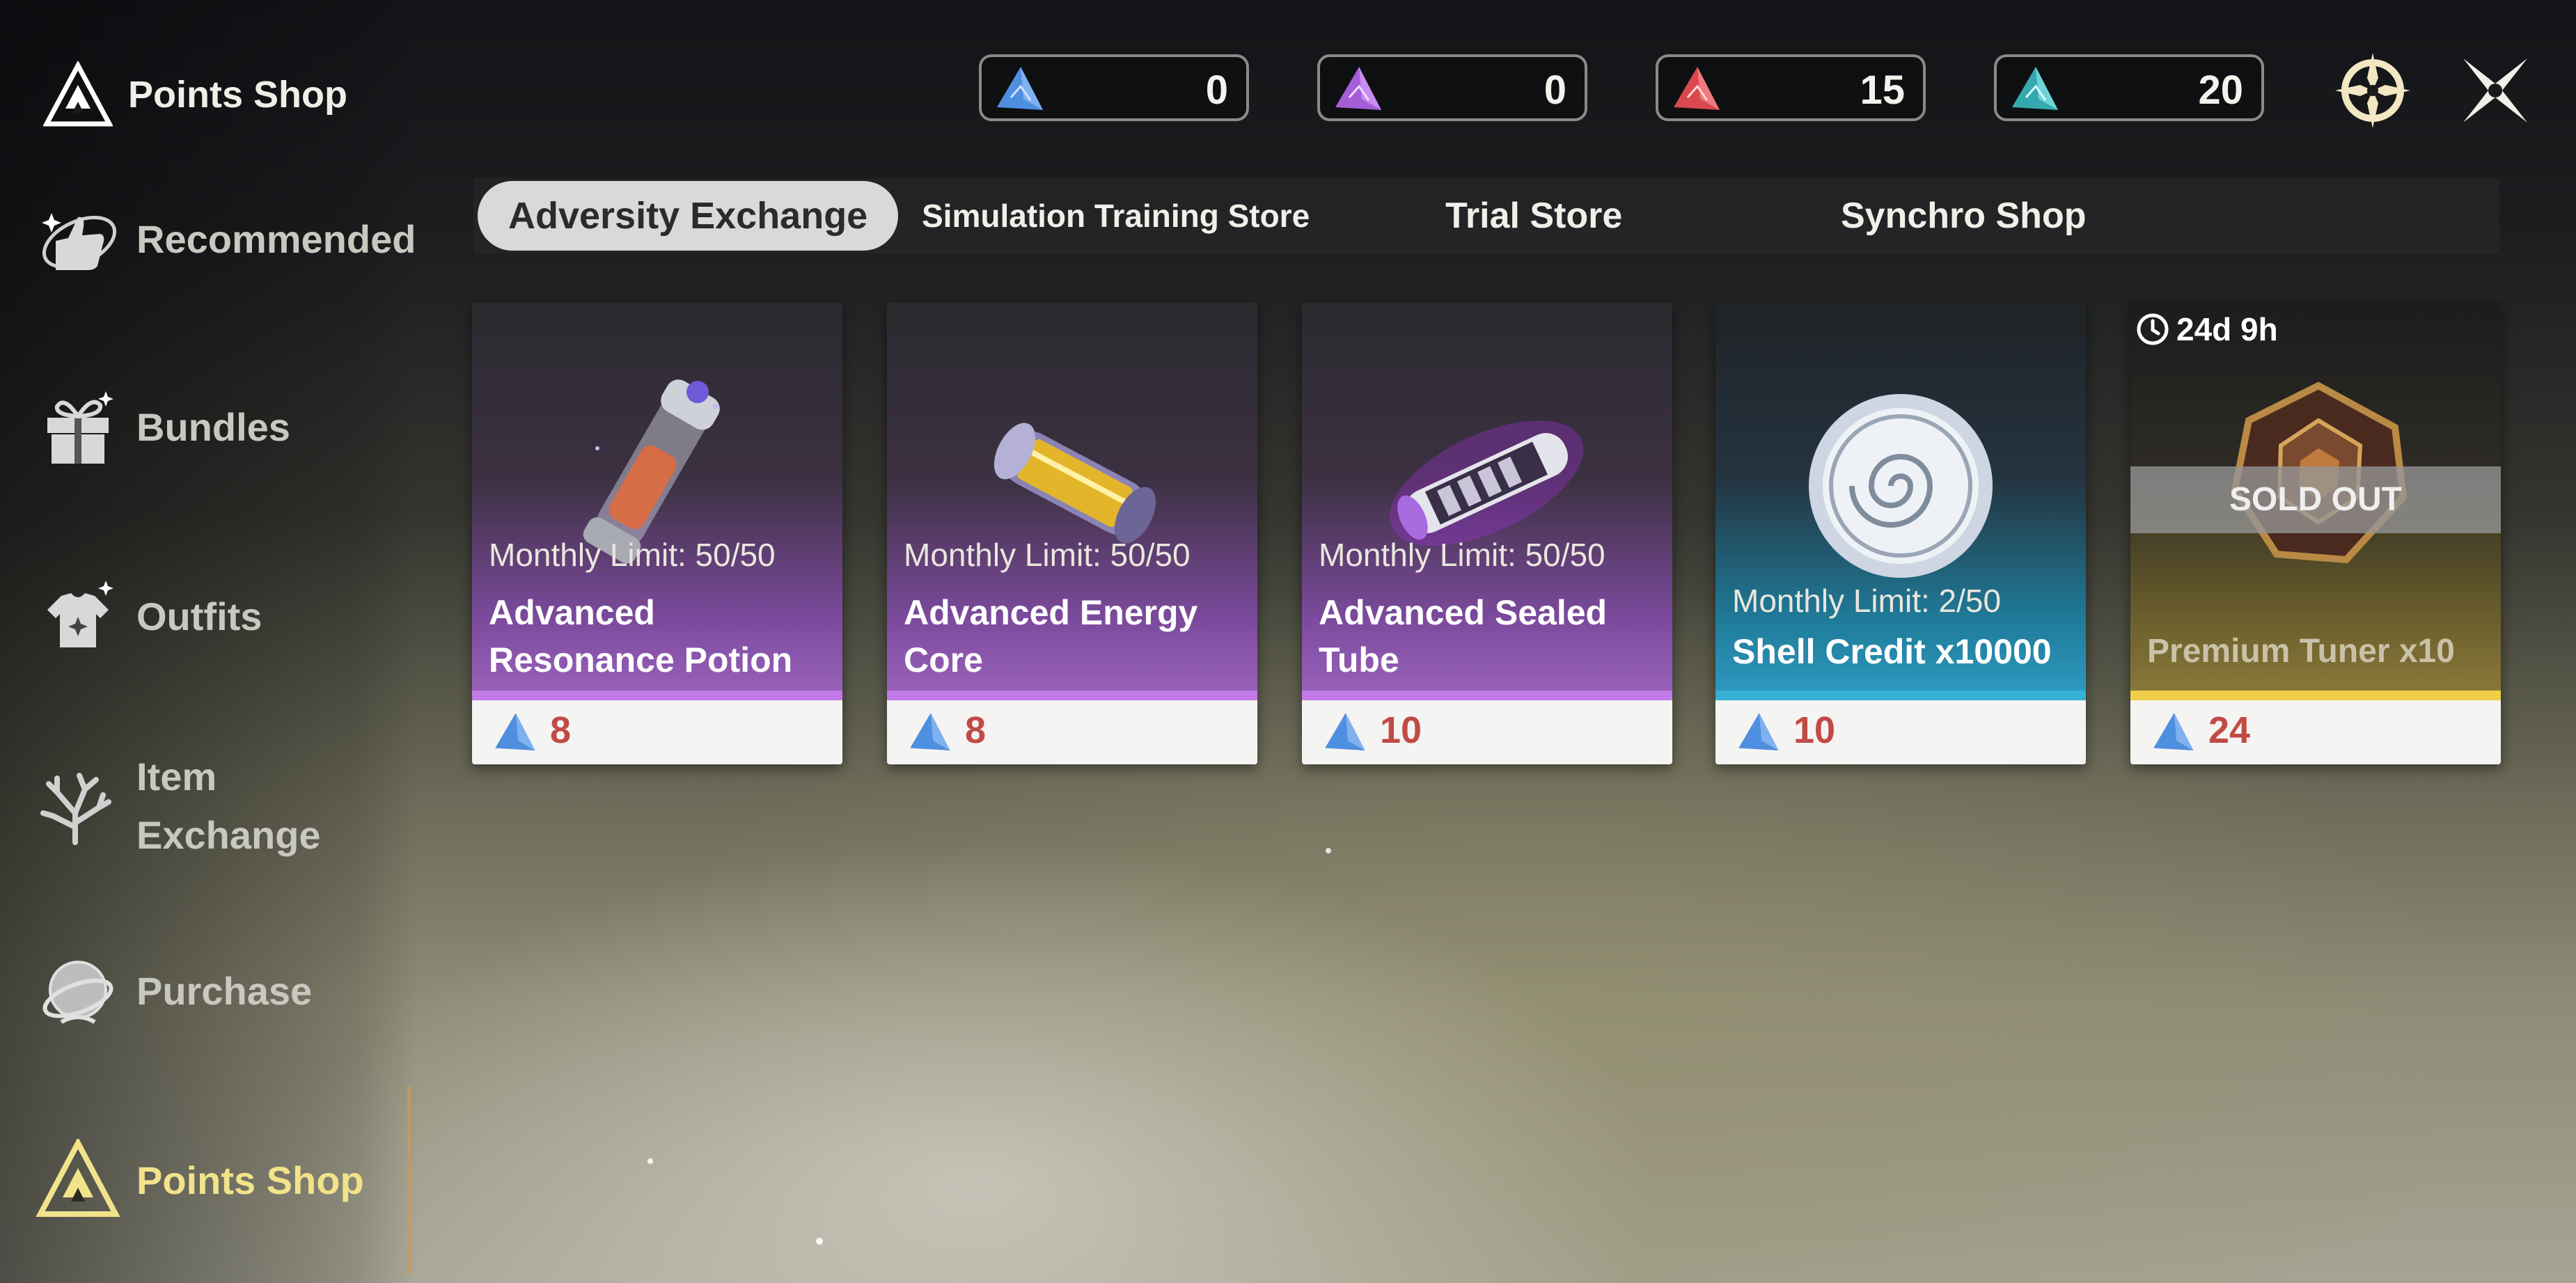 This screenshot has height=1283, width=2576. I want to click on monthly-limit: Monthly Limit: 2/50, so click(1867, 601).